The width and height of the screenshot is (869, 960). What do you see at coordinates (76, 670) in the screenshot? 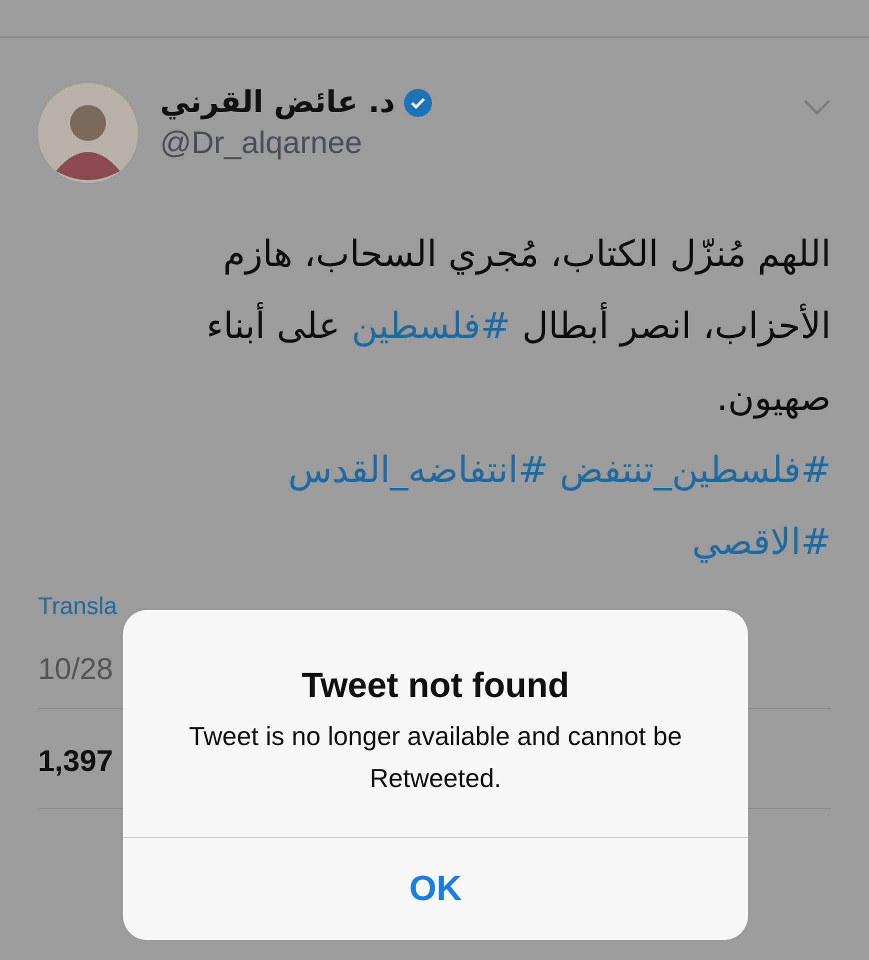
I see `tweet-date: 10/28` at bounding box center [76, 670].